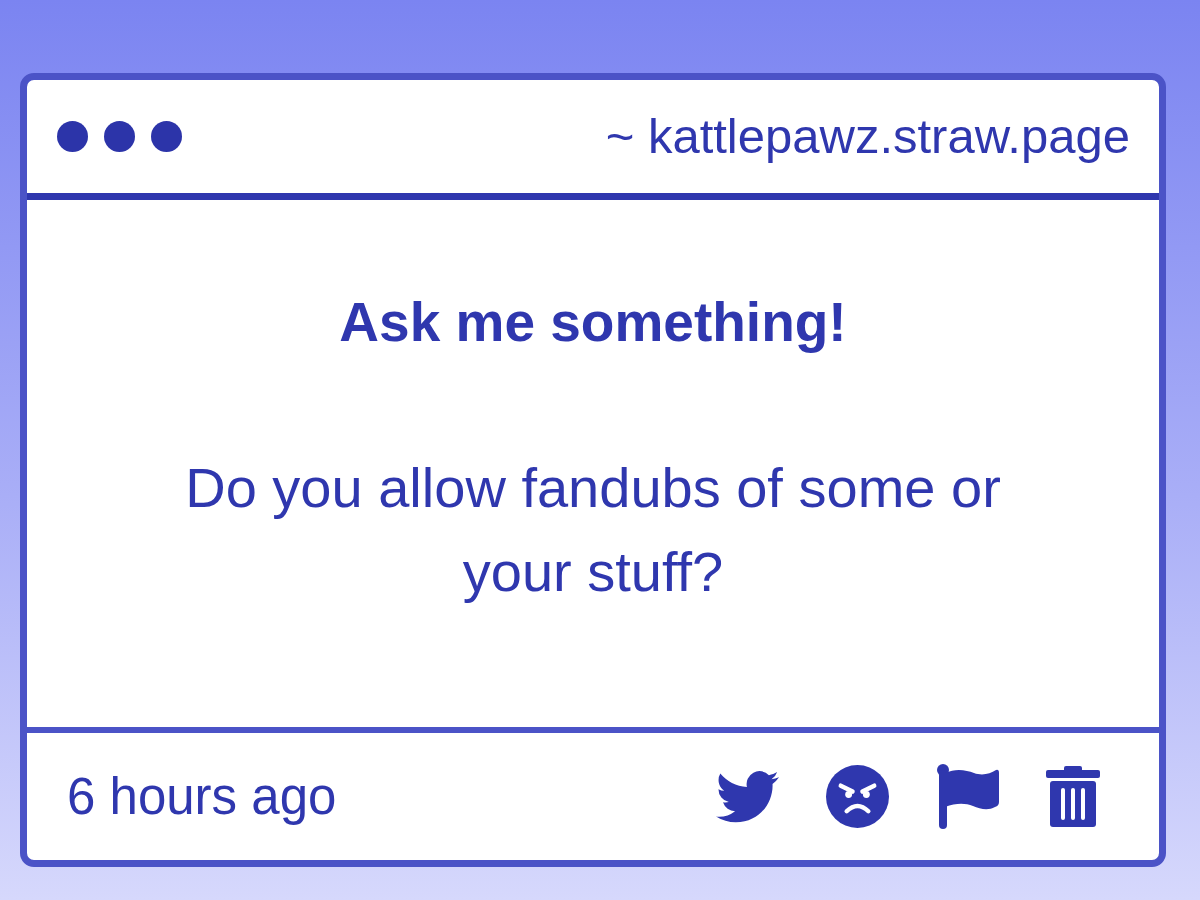  Describe the element at coordinates (857, 796) in the screenshot. I see `angry-face-icon` at that location.